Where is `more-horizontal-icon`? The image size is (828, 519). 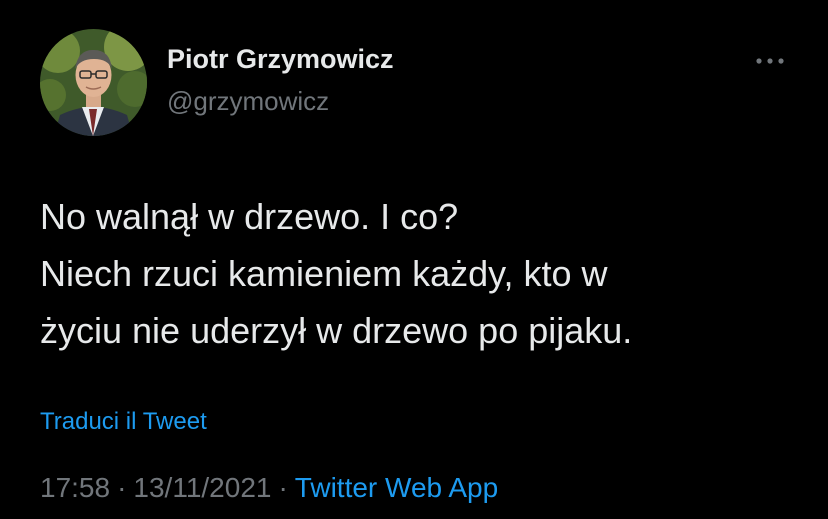
more-horizontal-icon is located at coordinates (770, 61).